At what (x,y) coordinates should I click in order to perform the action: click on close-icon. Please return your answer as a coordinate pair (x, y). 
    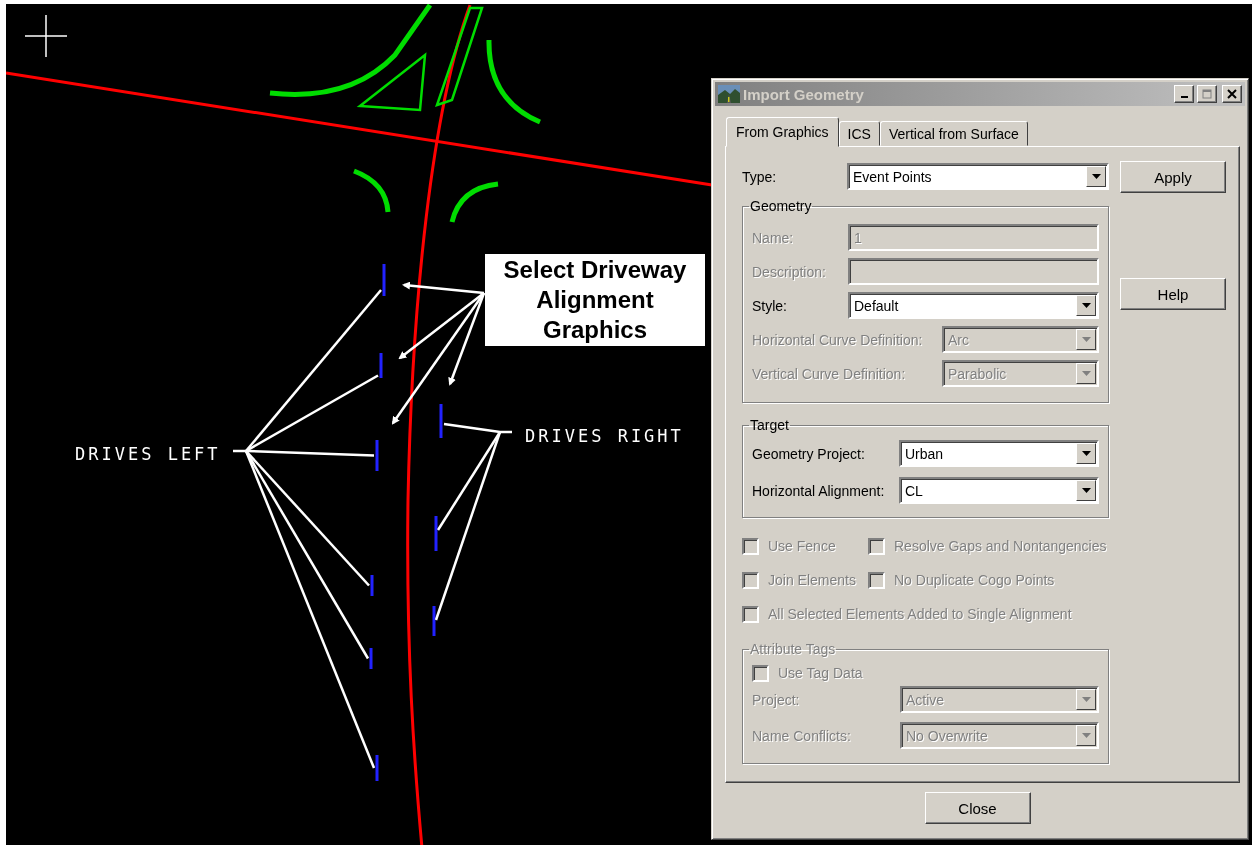
    Looking at the image, I should click on (1232, 94).